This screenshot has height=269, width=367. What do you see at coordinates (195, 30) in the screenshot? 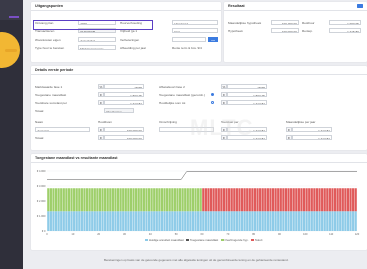
I see `huurtermijn-vast-select: Vast` at bounding box center [195, 30].